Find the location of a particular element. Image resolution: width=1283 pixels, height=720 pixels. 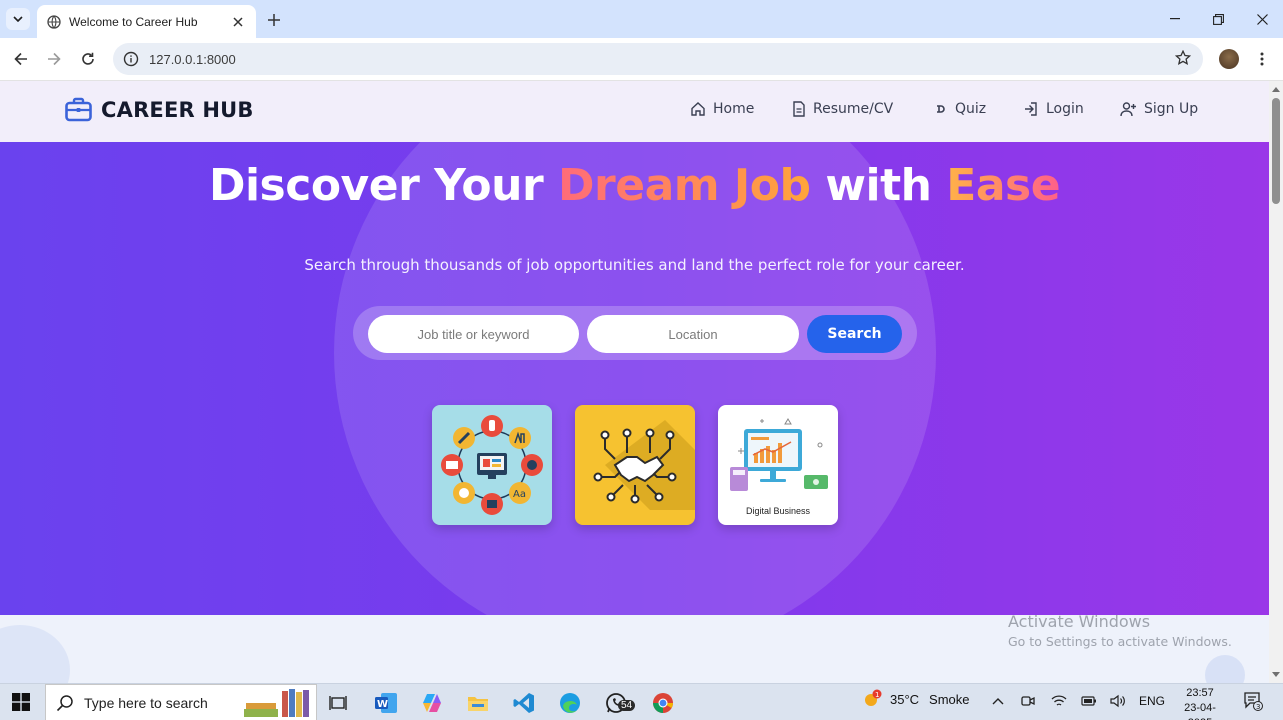

nav-resume: Resume/CV is located at coordinates (842, 109).